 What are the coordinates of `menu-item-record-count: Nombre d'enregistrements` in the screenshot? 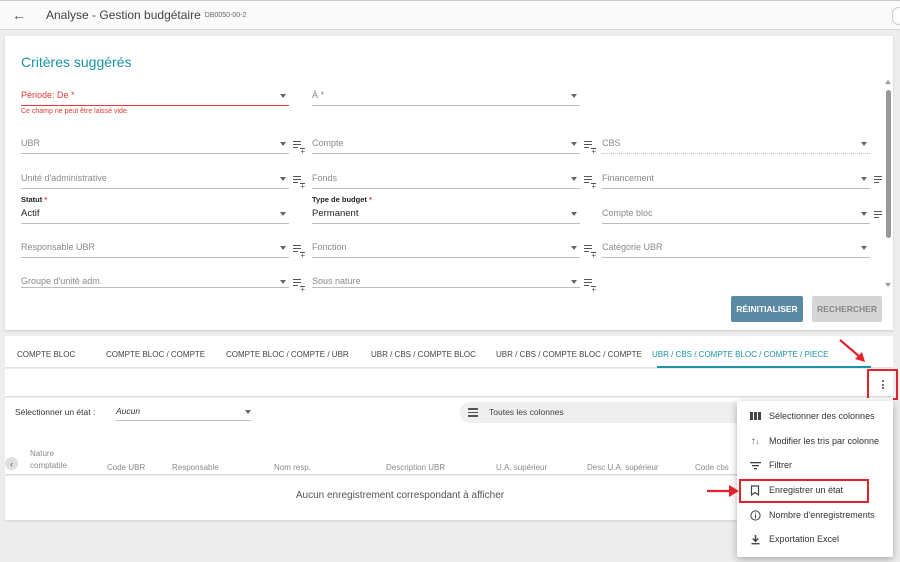 It's located at (815, 515).